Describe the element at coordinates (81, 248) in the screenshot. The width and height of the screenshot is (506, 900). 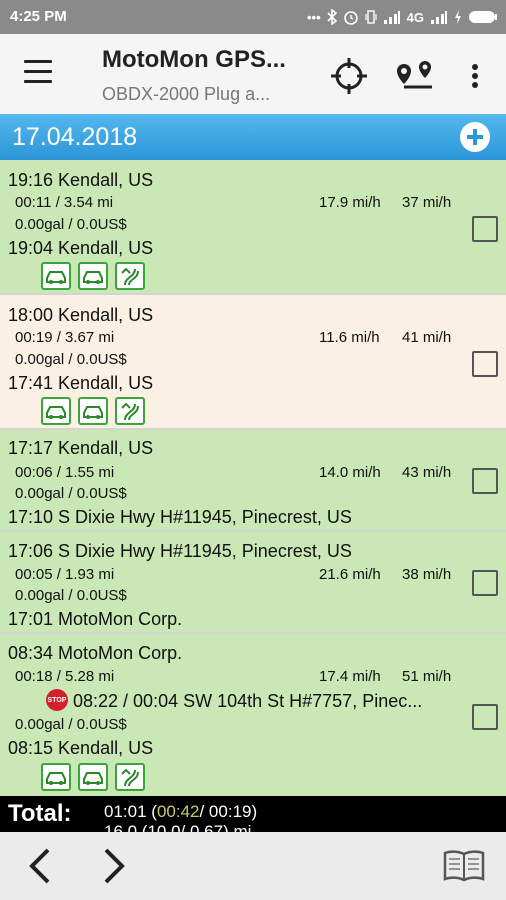
I see `trip-end: 19:04 Kendall, US` at that location.